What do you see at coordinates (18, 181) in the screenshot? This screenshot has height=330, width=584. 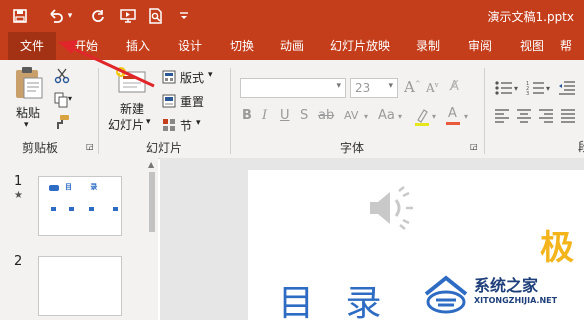 I see `slide-number: 1` at bounding box center [18, 181].